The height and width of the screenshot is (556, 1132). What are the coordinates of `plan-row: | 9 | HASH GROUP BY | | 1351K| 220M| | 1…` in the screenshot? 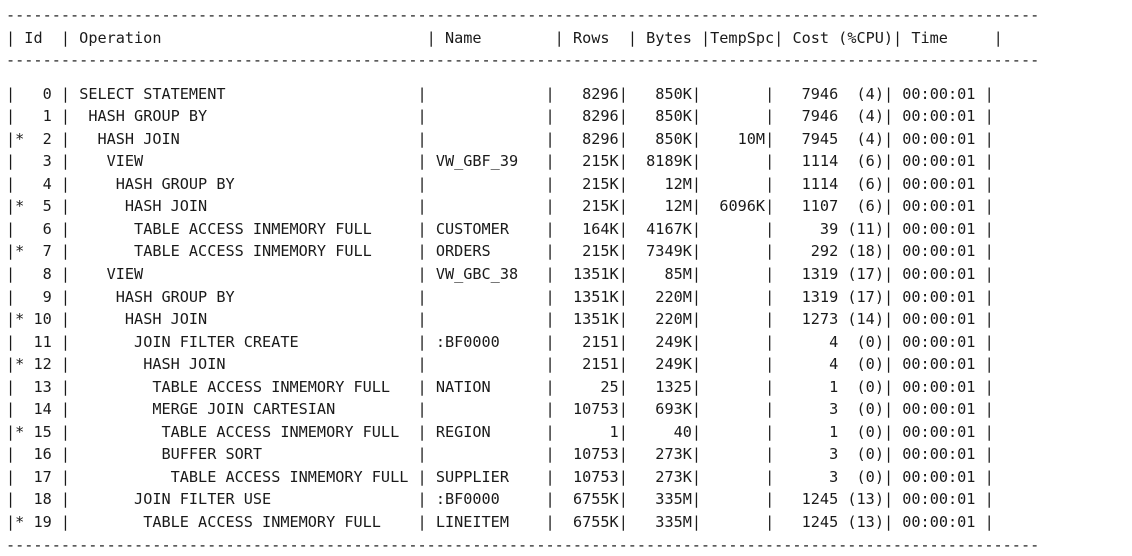 It's located at (522, 297).